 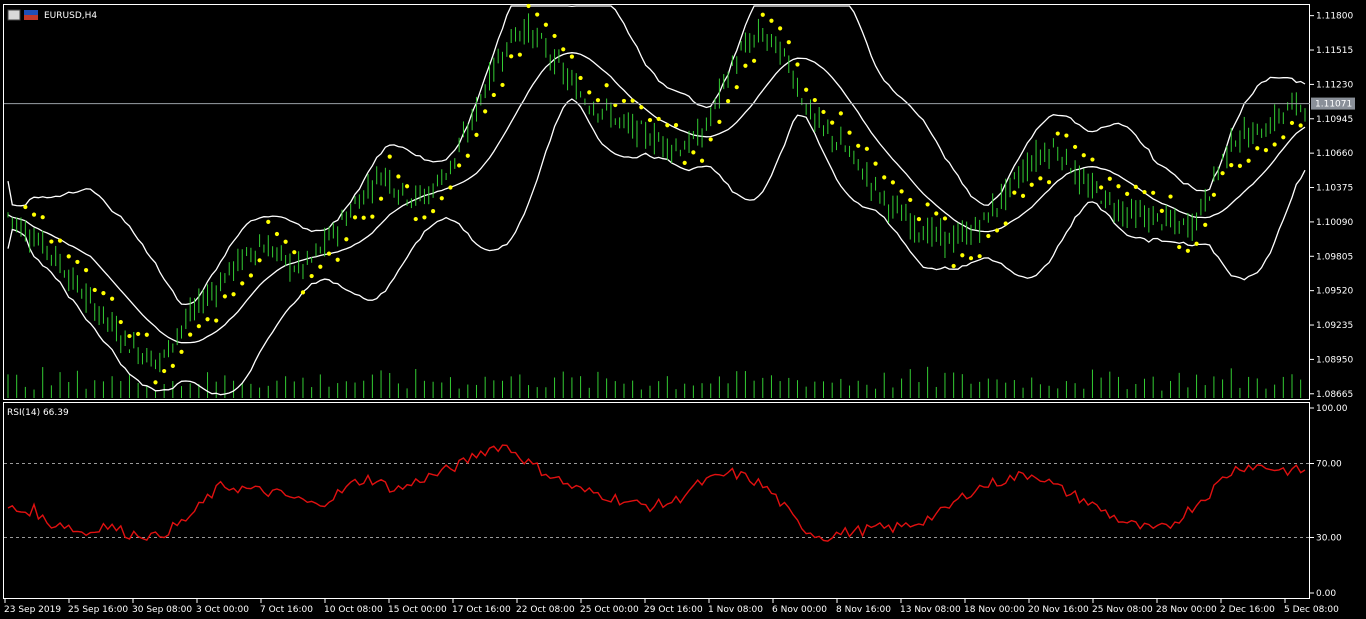 What do you see at coordinates (930, 610) in the screenshot?
I see `time-tick-label: 13 Nov 08:00` at bounding box center [930, 610].